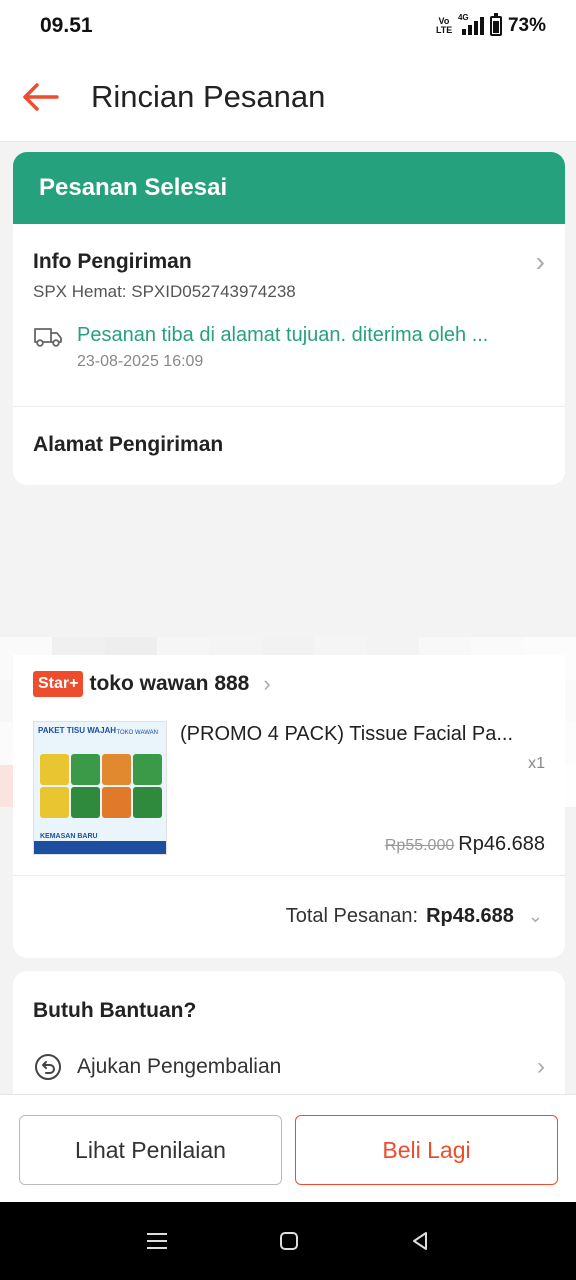 The image size is (576, 1280). What do you see at coordinates (100, 788) in the screenshot?
I see `product-thumbnail: PAKET TISU WAJAH TOKO WAWAN KEMASAN BARU` at bounding box center [100, 788].